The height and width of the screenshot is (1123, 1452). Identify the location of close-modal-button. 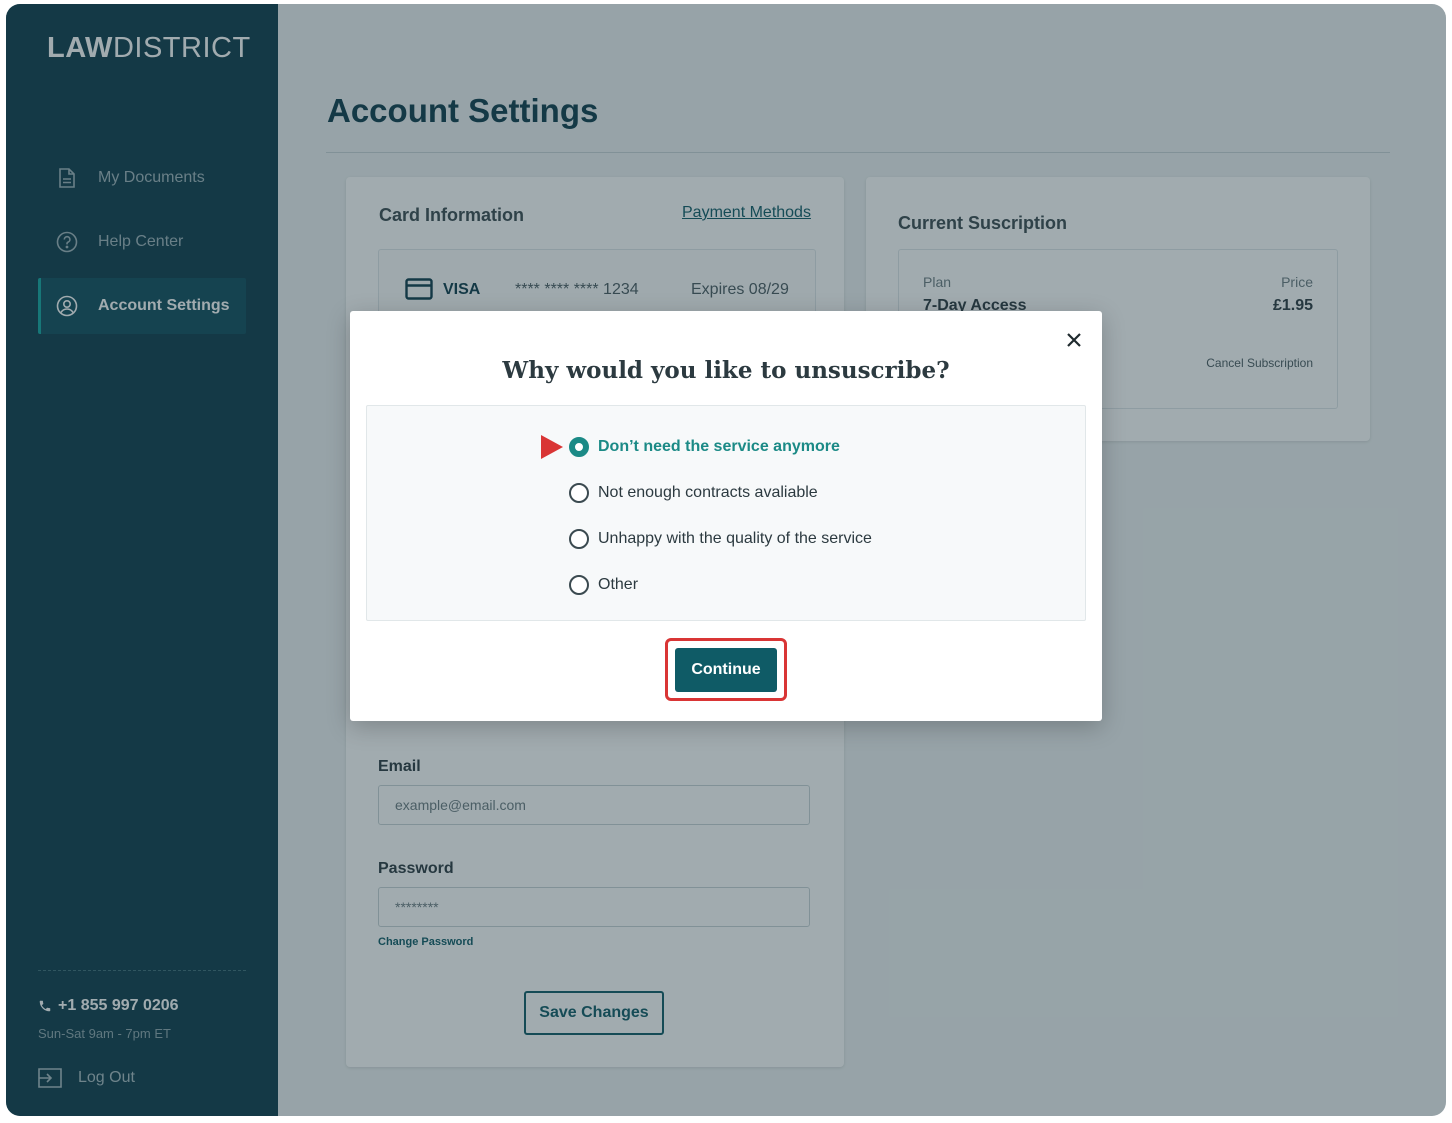
(1074, 341).